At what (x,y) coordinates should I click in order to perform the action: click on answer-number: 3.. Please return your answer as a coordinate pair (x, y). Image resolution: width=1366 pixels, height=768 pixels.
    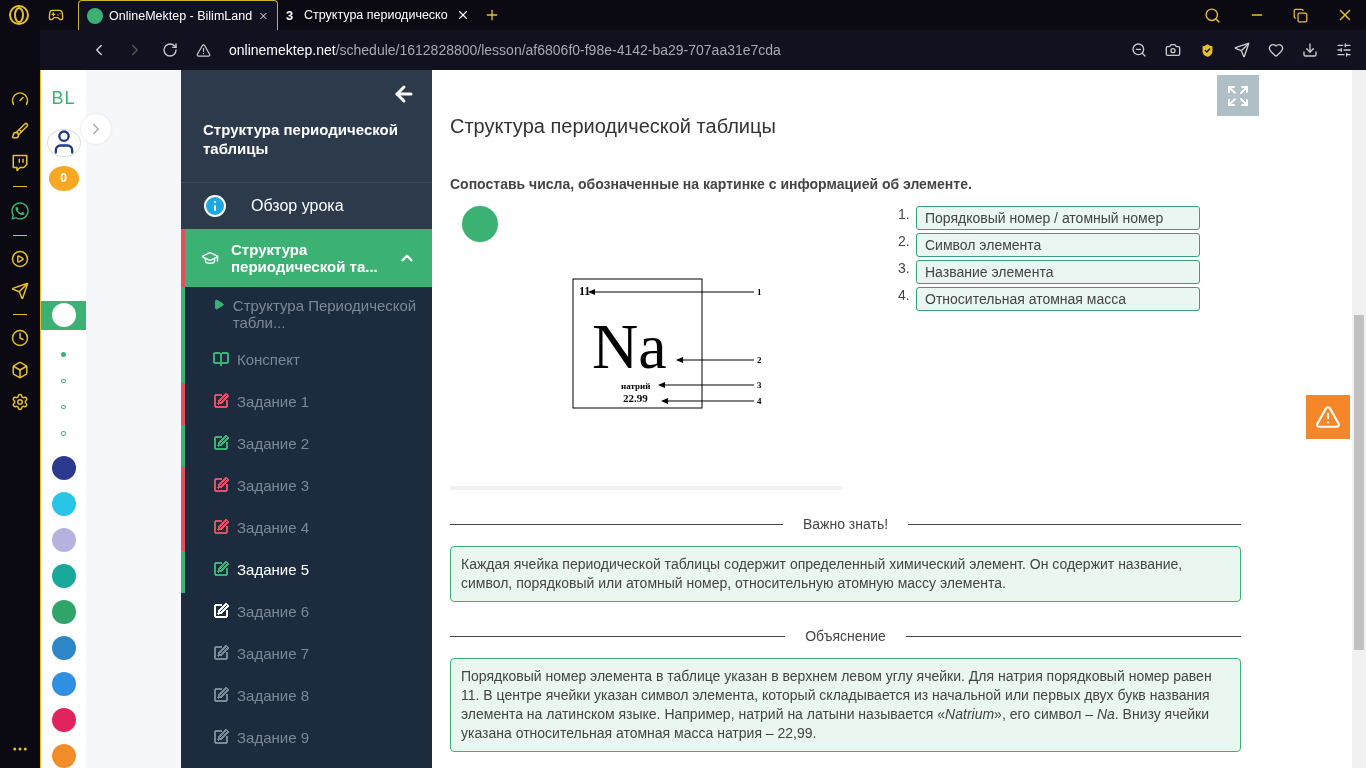
    Looking at the image, I should click on (904, 268).